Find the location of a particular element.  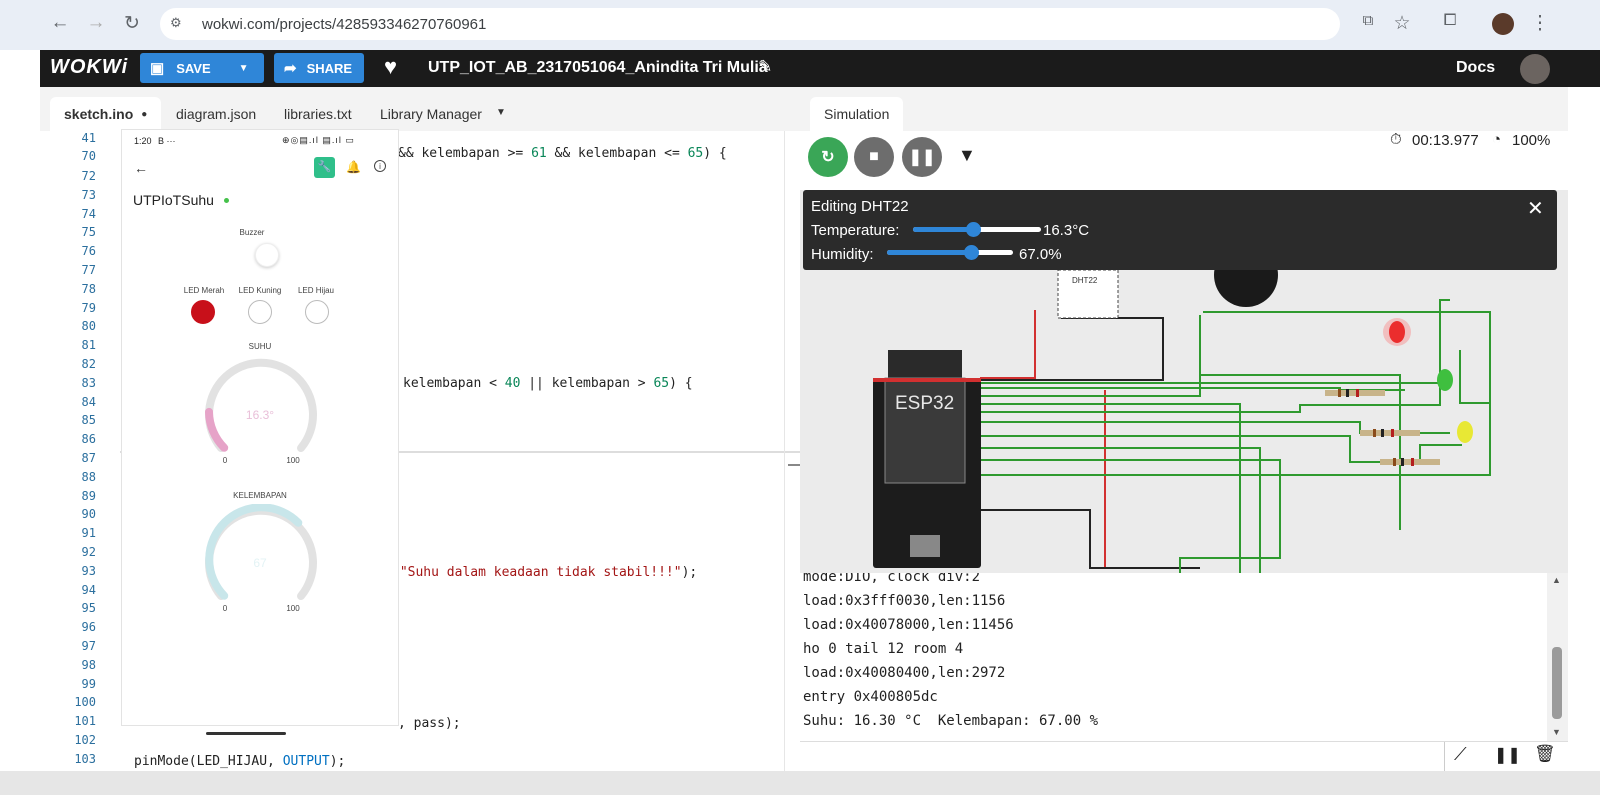

led-green is located at coordinates (1445, 380).